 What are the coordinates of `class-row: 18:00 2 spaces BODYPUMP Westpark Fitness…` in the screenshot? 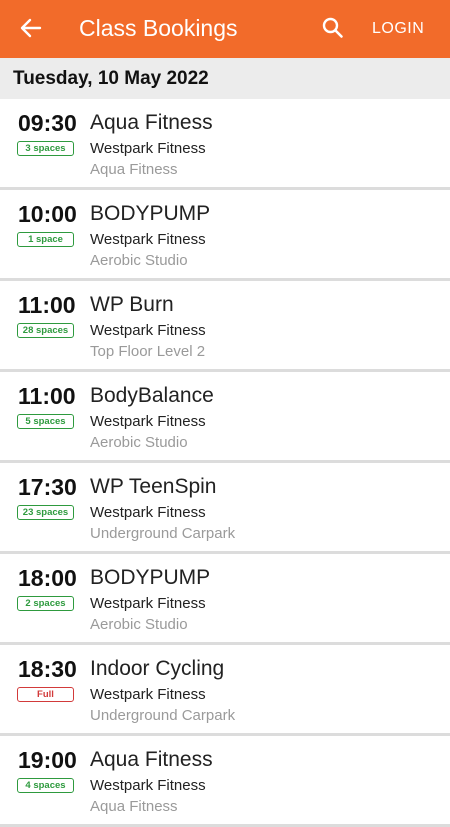 It's located at (225, 599).